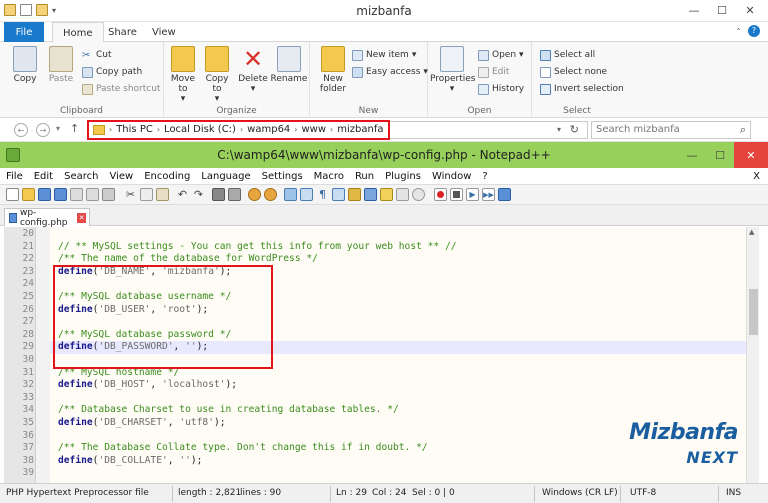  What do you see at coordinates (456, 194) in the screenshot?
I see `stop-macro-icon` at bounding box center [456, 194].